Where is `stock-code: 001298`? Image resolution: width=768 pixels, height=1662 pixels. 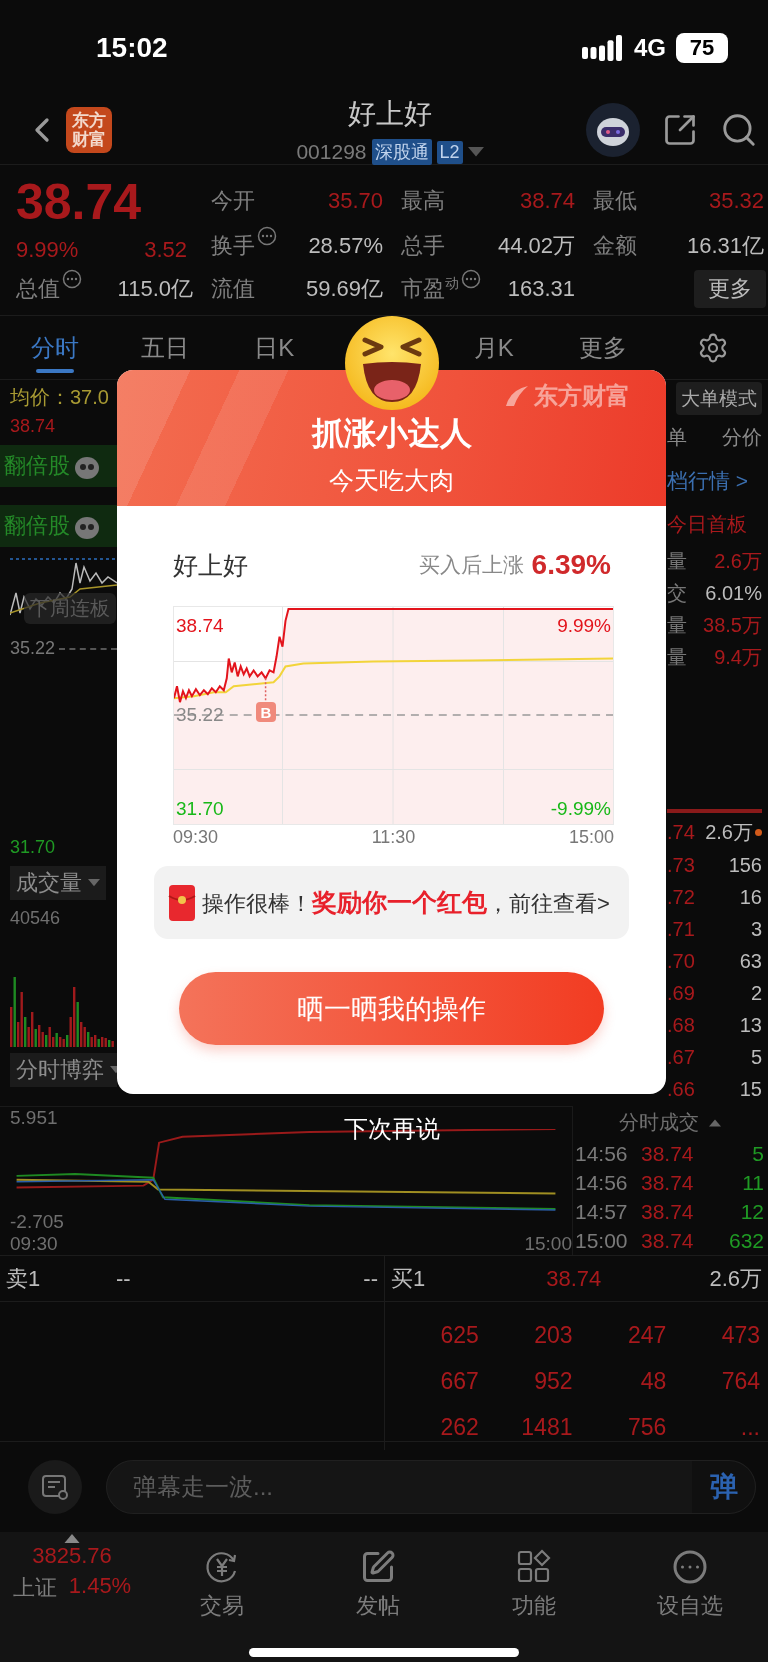 stock-code: 001298 is located at coordinates (331, 152).